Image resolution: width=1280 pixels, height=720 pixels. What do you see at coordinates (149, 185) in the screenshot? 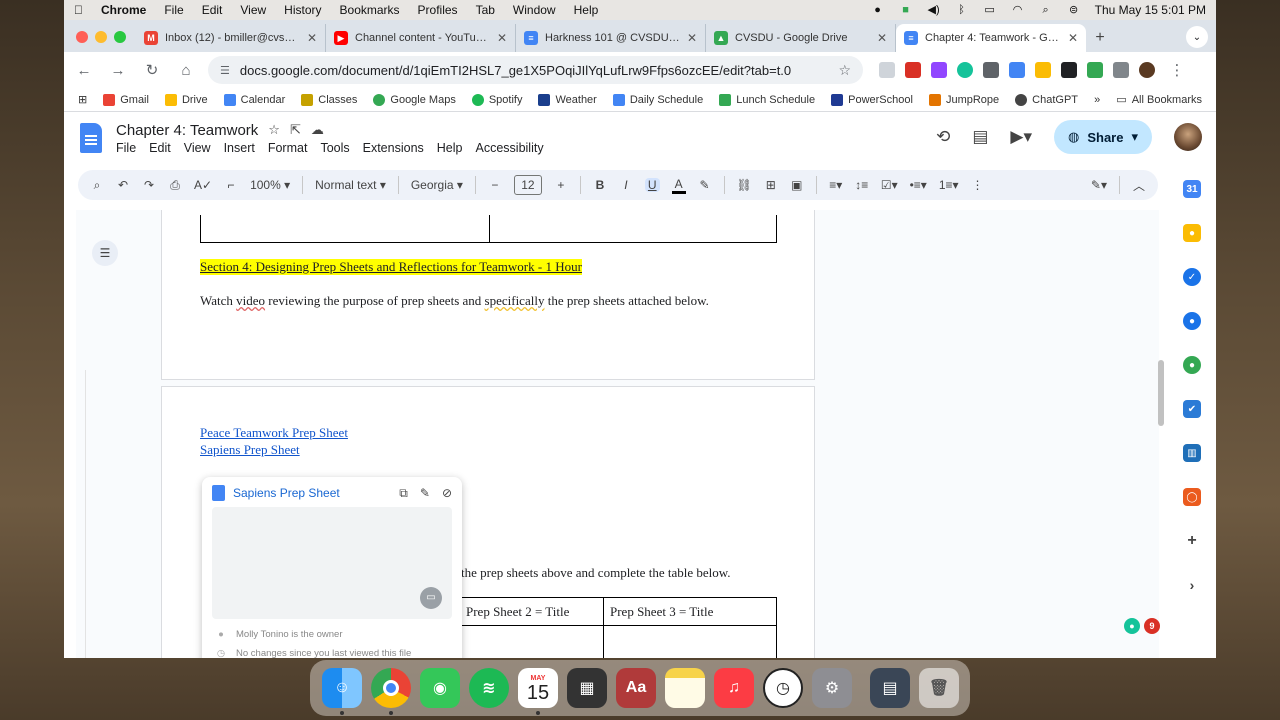
I see `redo-icon: ↷` at bounding box center [149, 185].